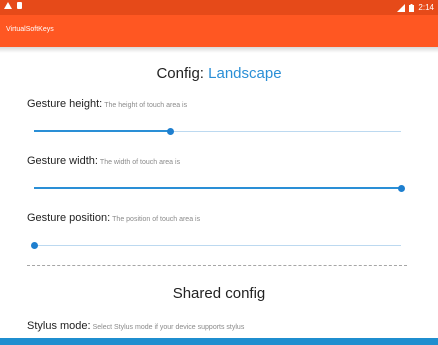 The width and height of the screenshot is (438, 345). Describe the element at coordinates (59, 326) in the screenshot. I see `stylus-mode-label: Stylus mode:` at that location.